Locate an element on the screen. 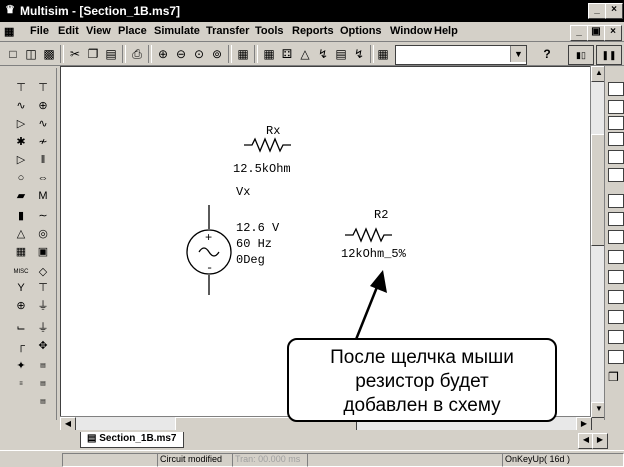 The image size is (624, 467). analog-icon: ▷ is located at coordinates (21, 160).